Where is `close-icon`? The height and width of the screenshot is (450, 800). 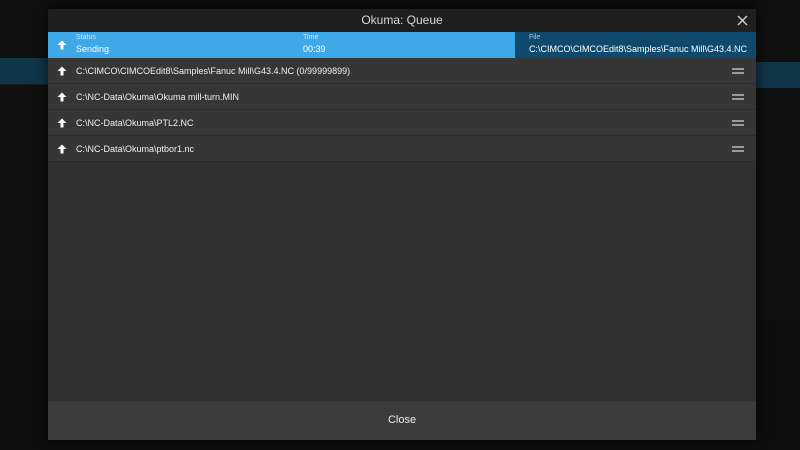 close-icon is located at coordinates (742, 20).